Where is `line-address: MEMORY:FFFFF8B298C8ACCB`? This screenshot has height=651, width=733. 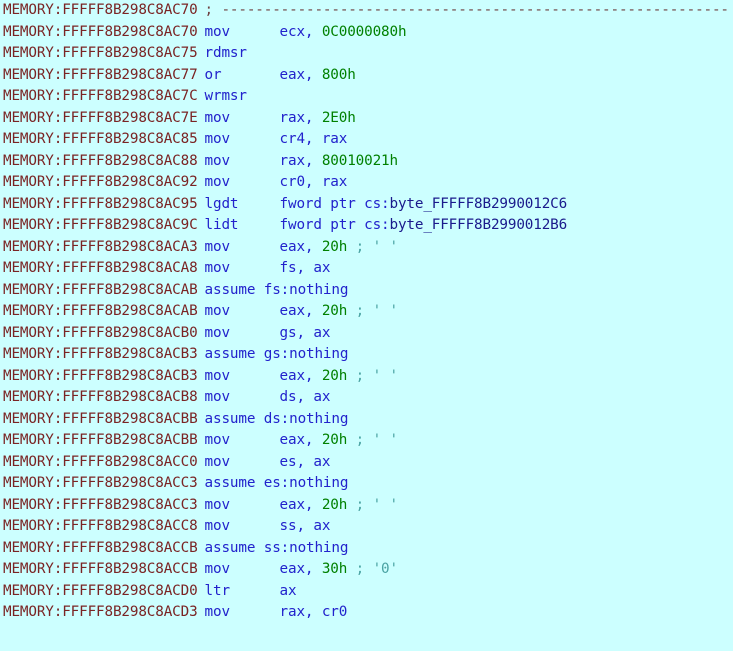 line-address: MEMORY:FFFFF8B298C8ACCB is located at coordinates (100, 569).